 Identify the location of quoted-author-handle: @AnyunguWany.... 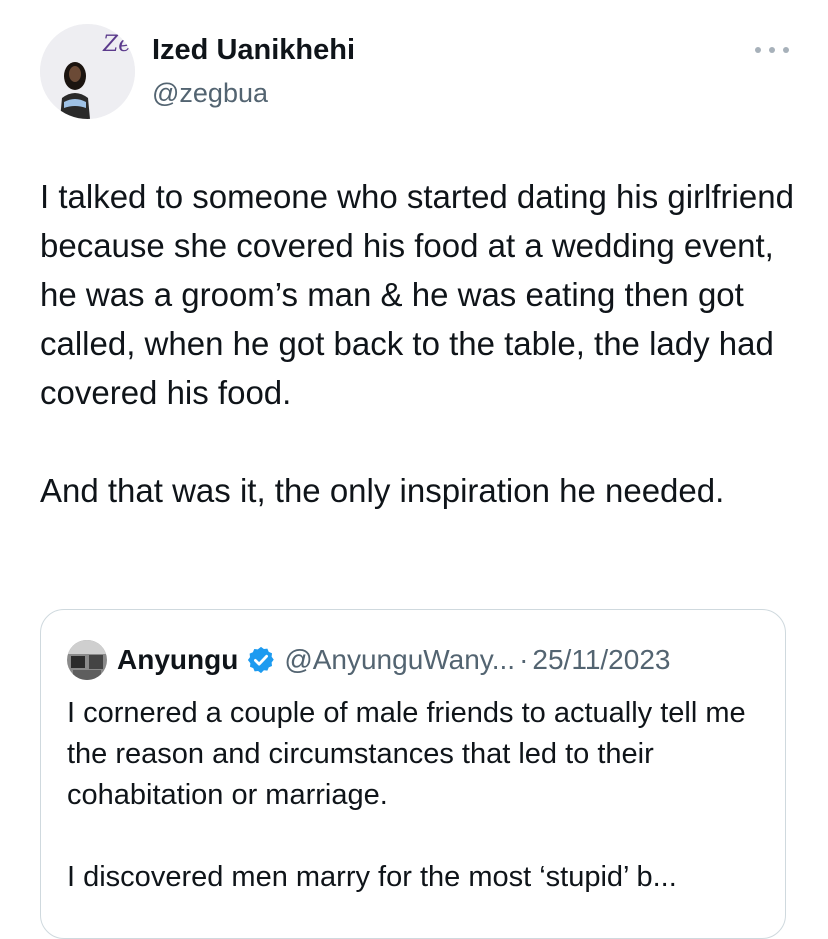
(399, 660).